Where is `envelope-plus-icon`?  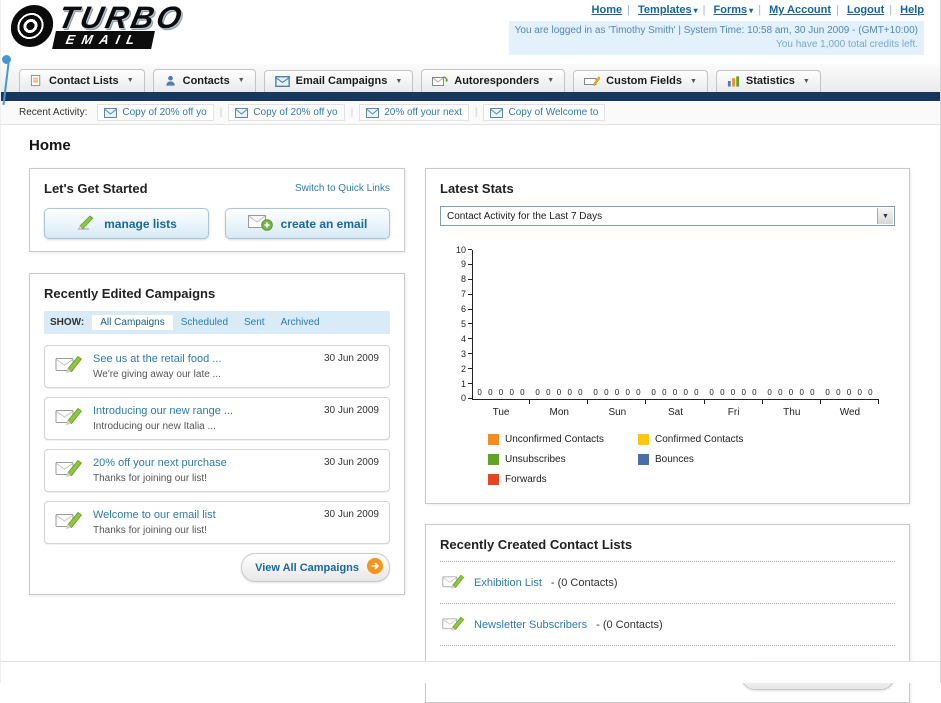
envelope-plus-icon is located at coordinates (260, 224).